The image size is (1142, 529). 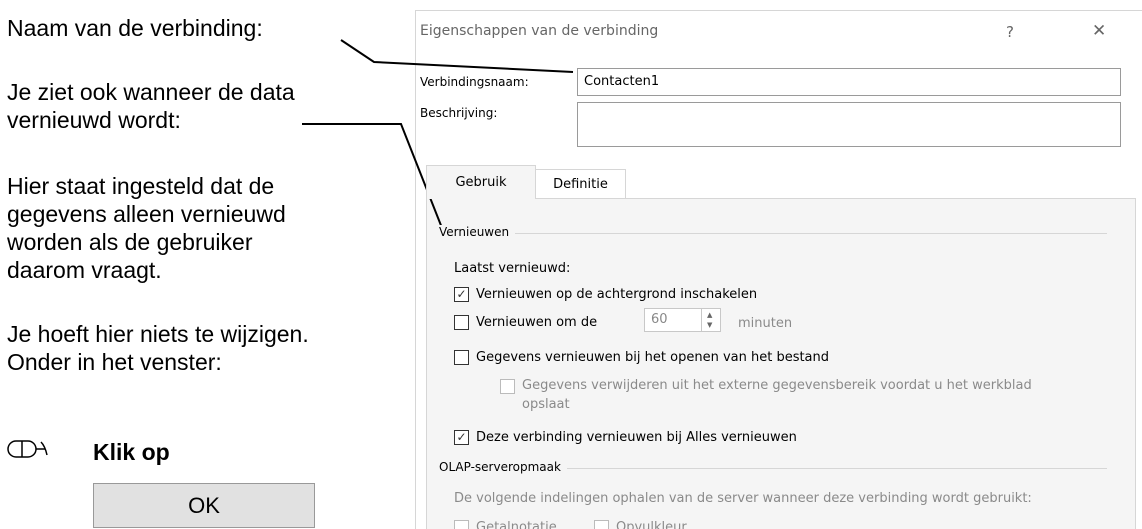 What do you see at coordinates (546, 404) in the screenshot?
I see `remove-data-label-continued: opslaat` at bounding box center [546, 404].